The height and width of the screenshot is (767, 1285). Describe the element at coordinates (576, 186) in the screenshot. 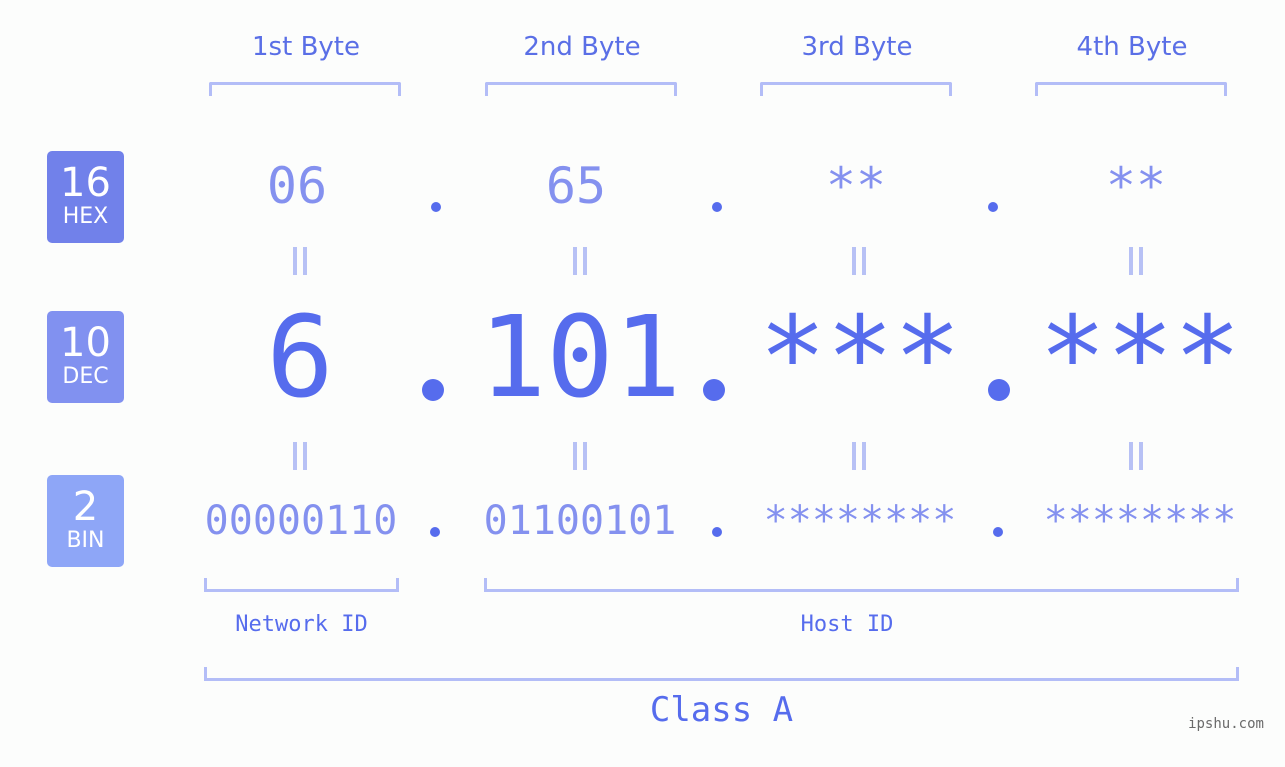

I see `hex-value-2: 65` at that location.